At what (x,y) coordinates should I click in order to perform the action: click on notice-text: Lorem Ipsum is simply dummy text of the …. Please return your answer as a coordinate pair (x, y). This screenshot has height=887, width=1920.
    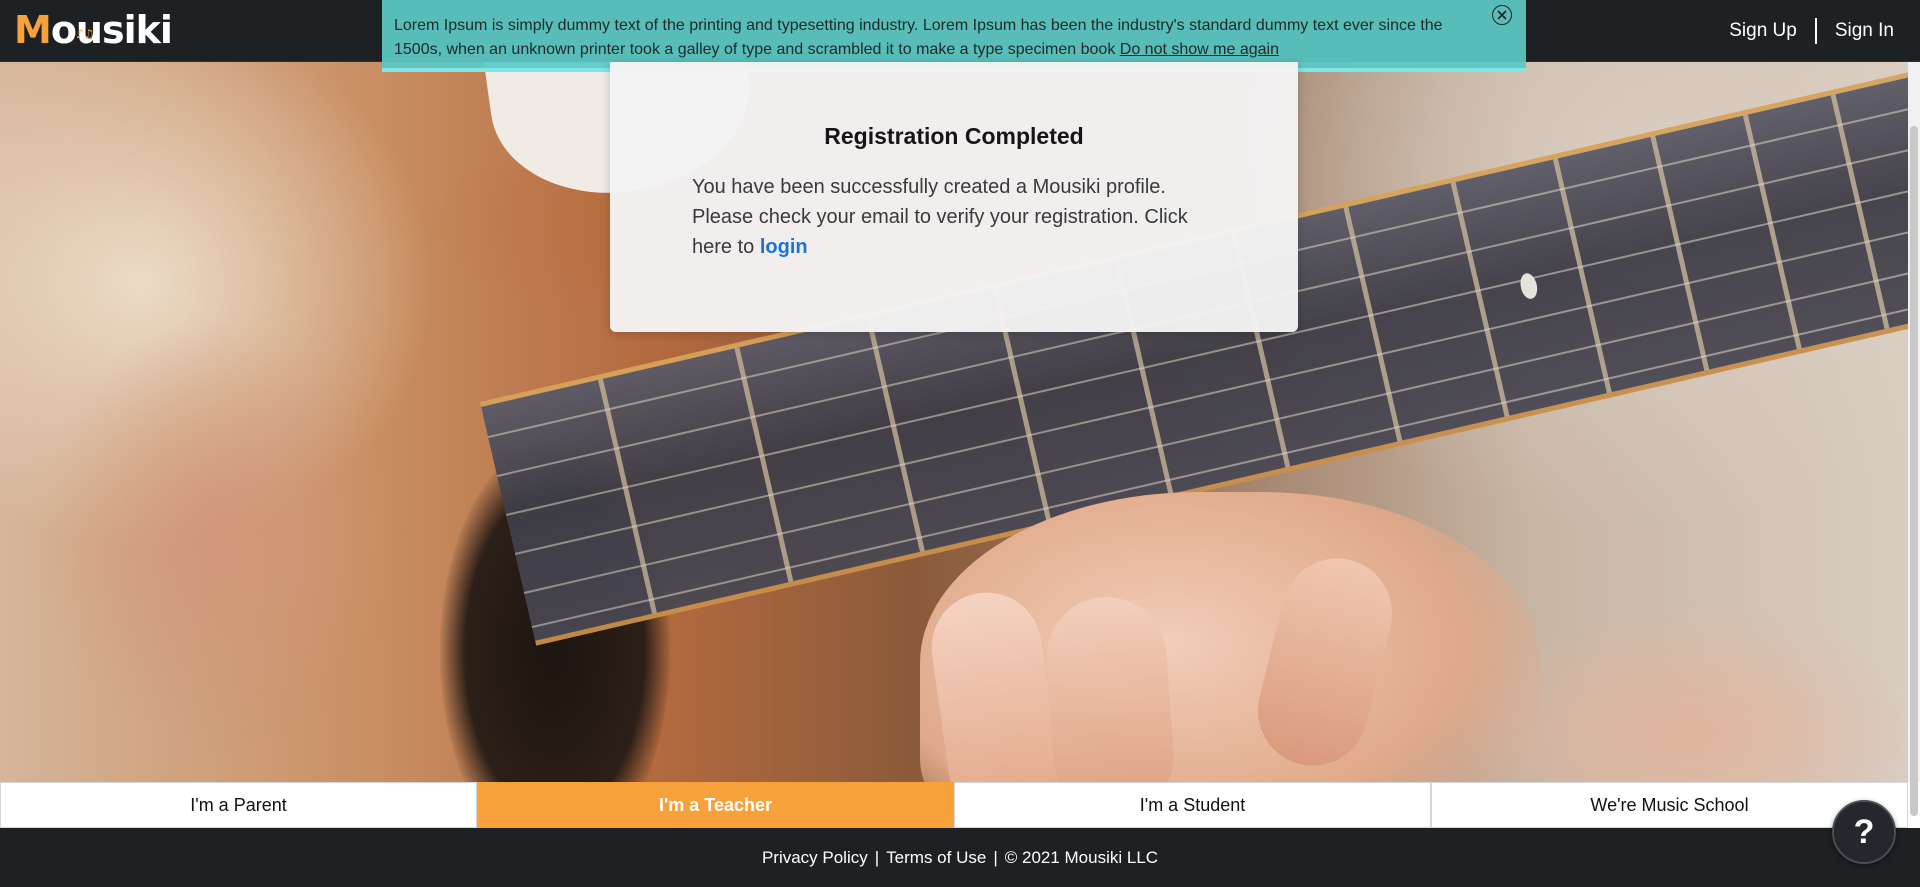
    Looking at the image, I should click on (918, 37).